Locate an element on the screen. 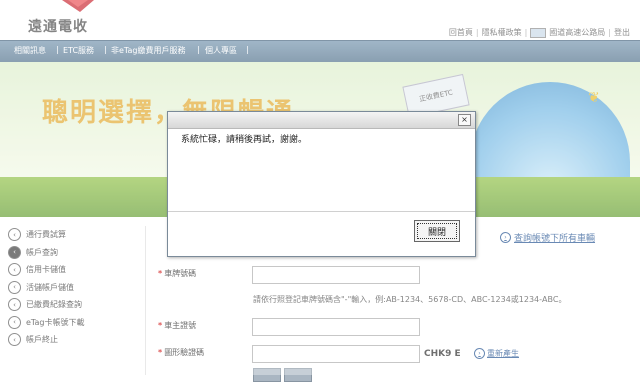 This screenshot has height=382, width=640. dialog-message: 系統忙碌，請稍後再試，謝謝。 is located at coordinates (244, 140).